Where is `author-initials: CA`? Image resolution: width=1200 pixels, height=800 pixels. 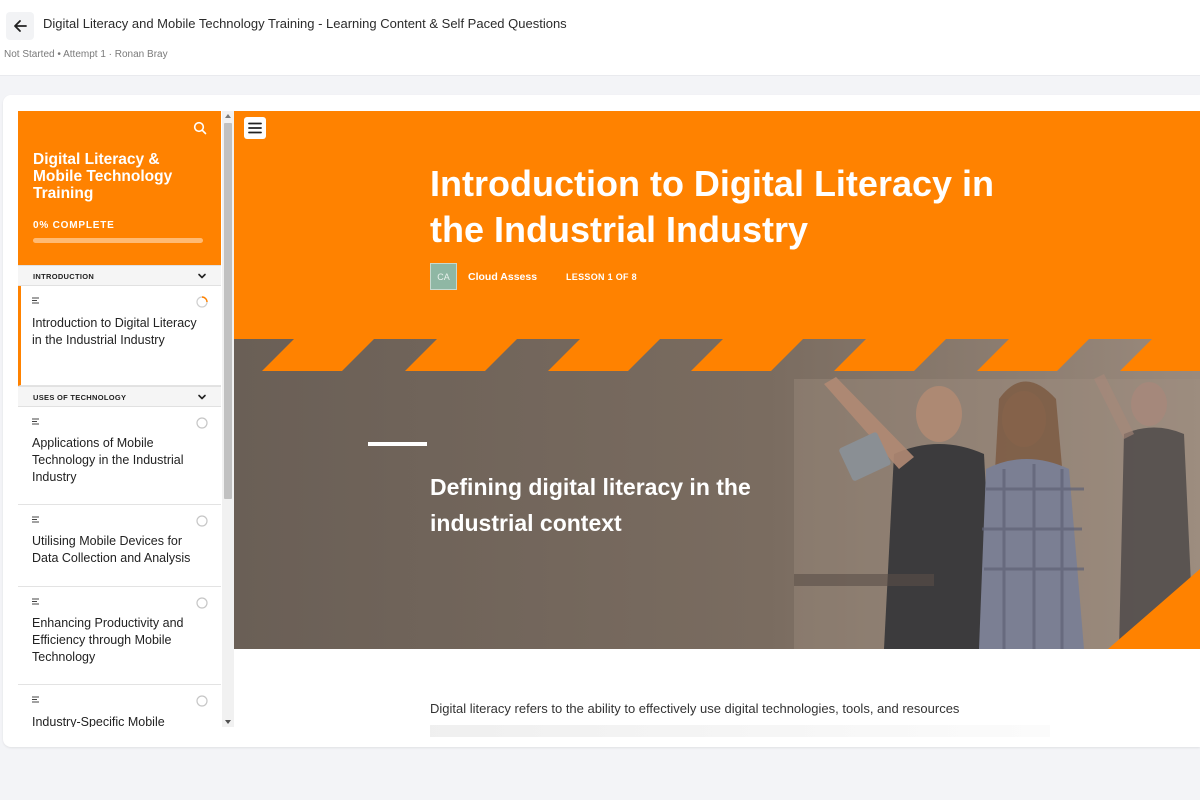
author-initials: CA is located at coordinates (443, 276).